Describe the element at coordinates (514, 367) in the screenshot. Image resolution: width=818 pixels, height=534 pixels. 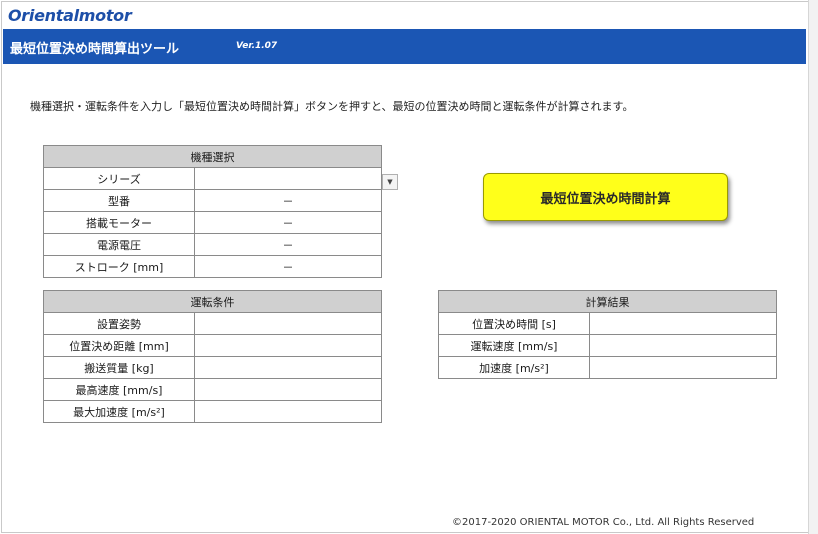
I see `acceleration-label: 加速度 [m/s²]` at that location.